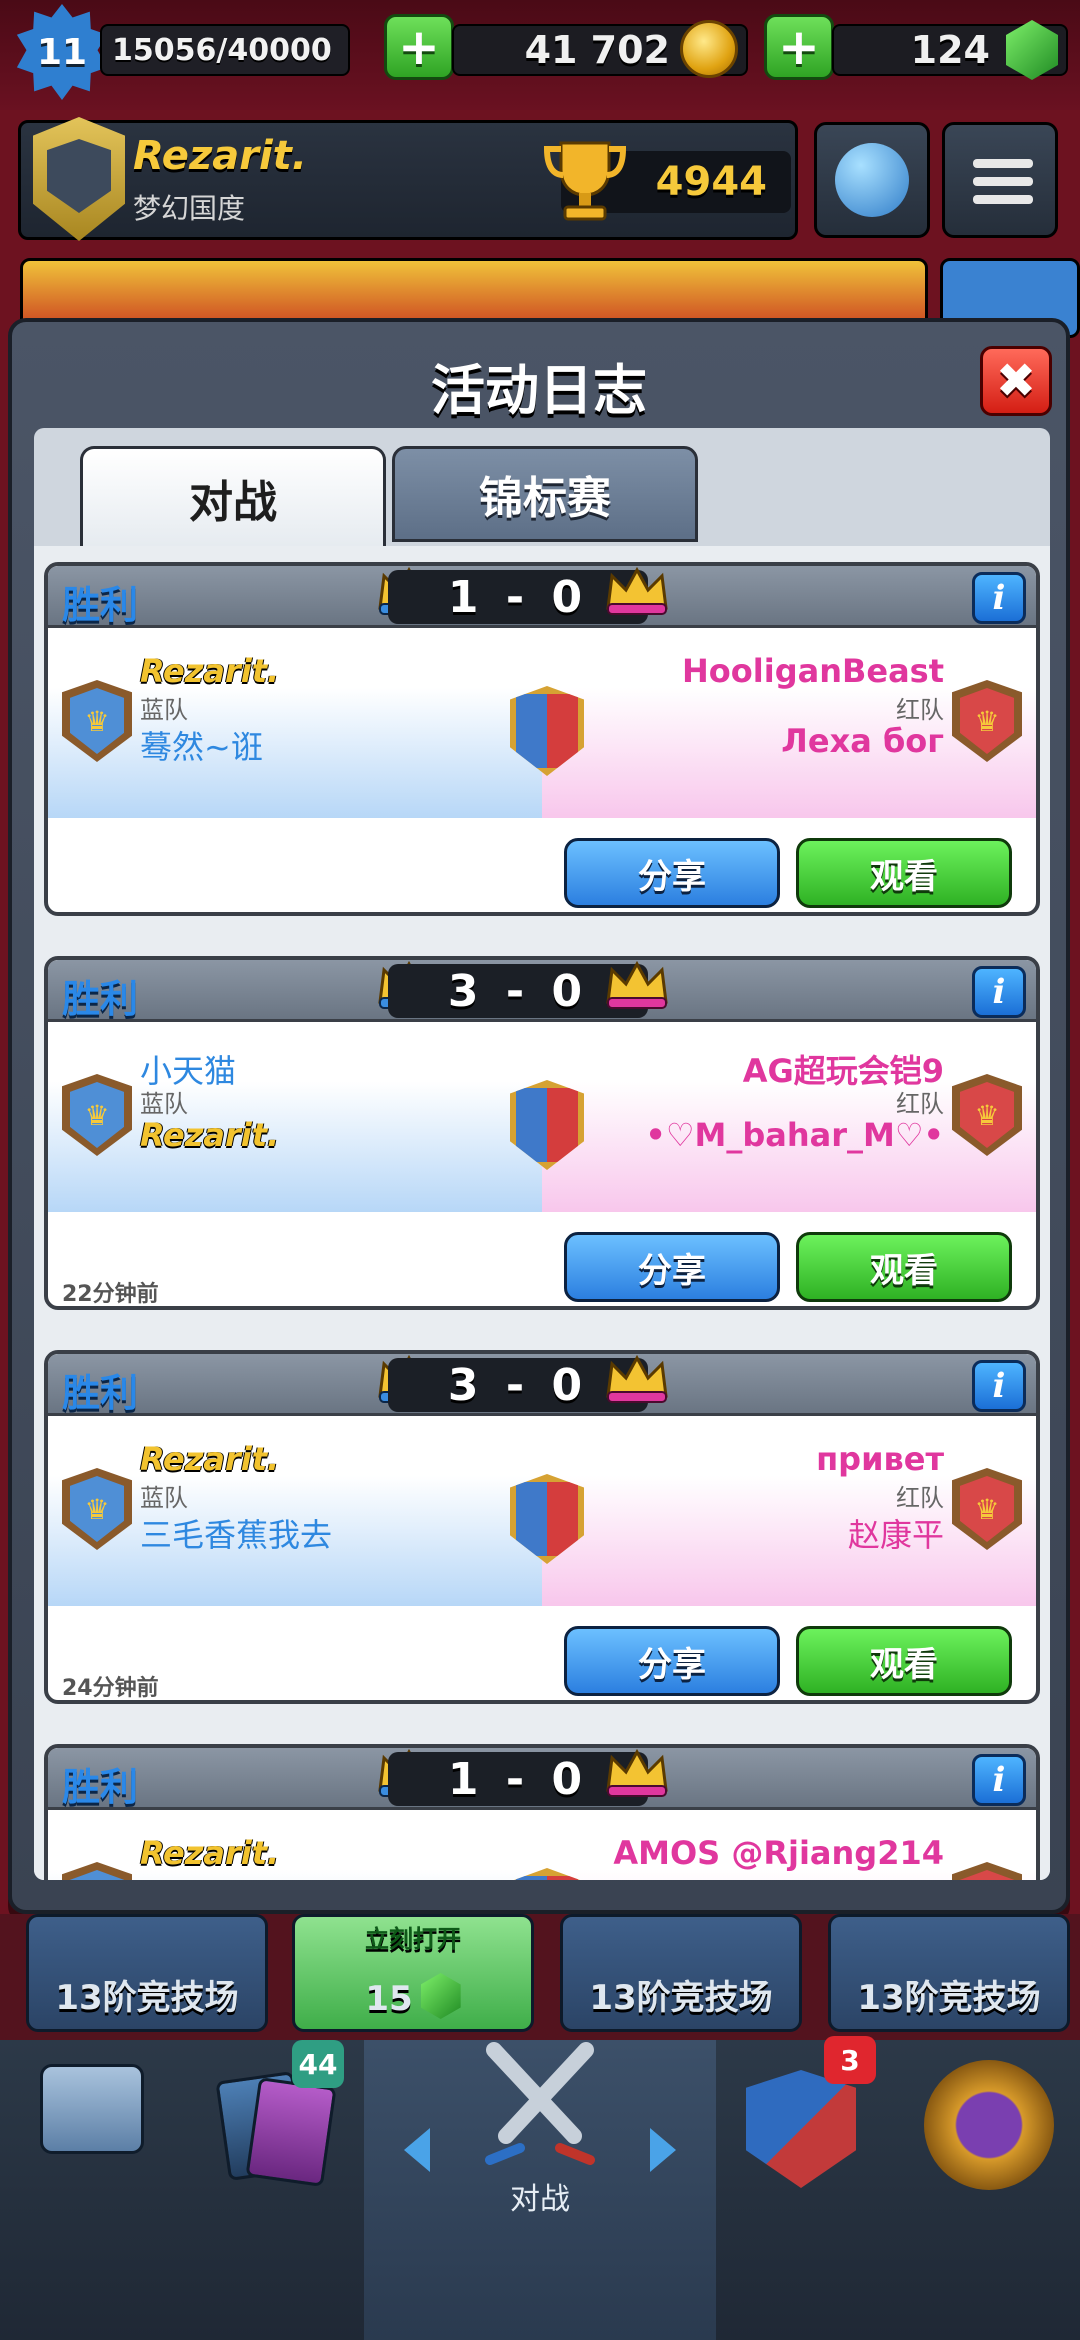 This screenshot has width=1080, height=2340. I want to click on nav-battle-label: 对战, so click(540, 2199).